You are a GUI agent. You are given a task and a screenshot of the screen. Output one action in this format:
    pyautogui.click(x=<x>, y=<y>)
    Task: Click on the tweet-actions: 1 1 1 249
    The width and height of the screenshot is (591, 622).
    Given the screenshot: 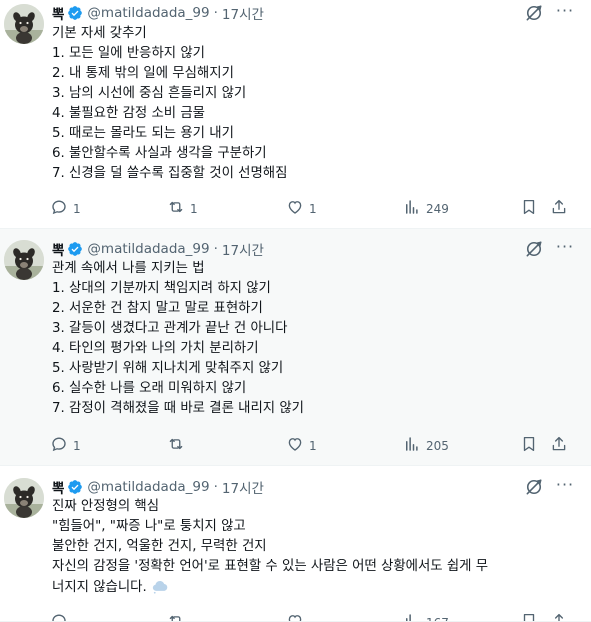 What is the action you would take?
    pyautogui.click(x=312, y=208)
    